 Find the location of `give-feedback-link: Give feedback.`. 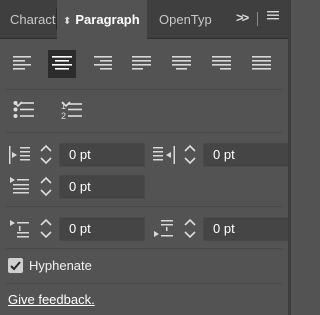

give-feedback-link: Give feedback. is located at coordinates (51, 300).